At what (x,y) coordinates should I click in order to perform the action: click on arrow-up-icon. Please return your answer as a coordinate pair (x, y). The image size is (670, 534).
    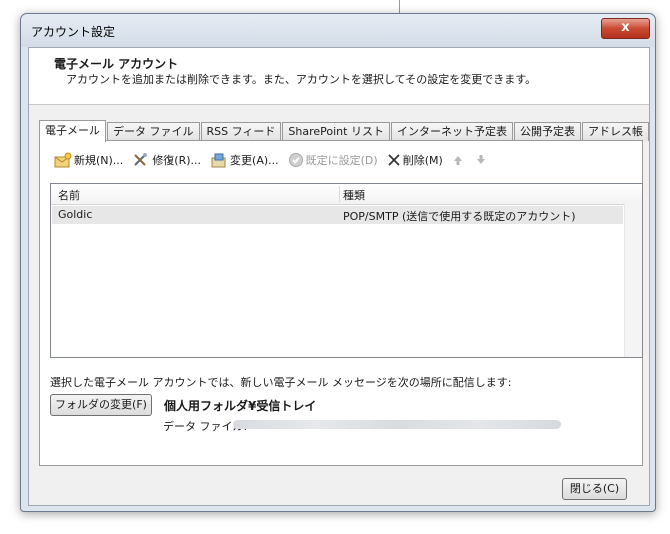
    Looking at the image, I should click on (457, 160).